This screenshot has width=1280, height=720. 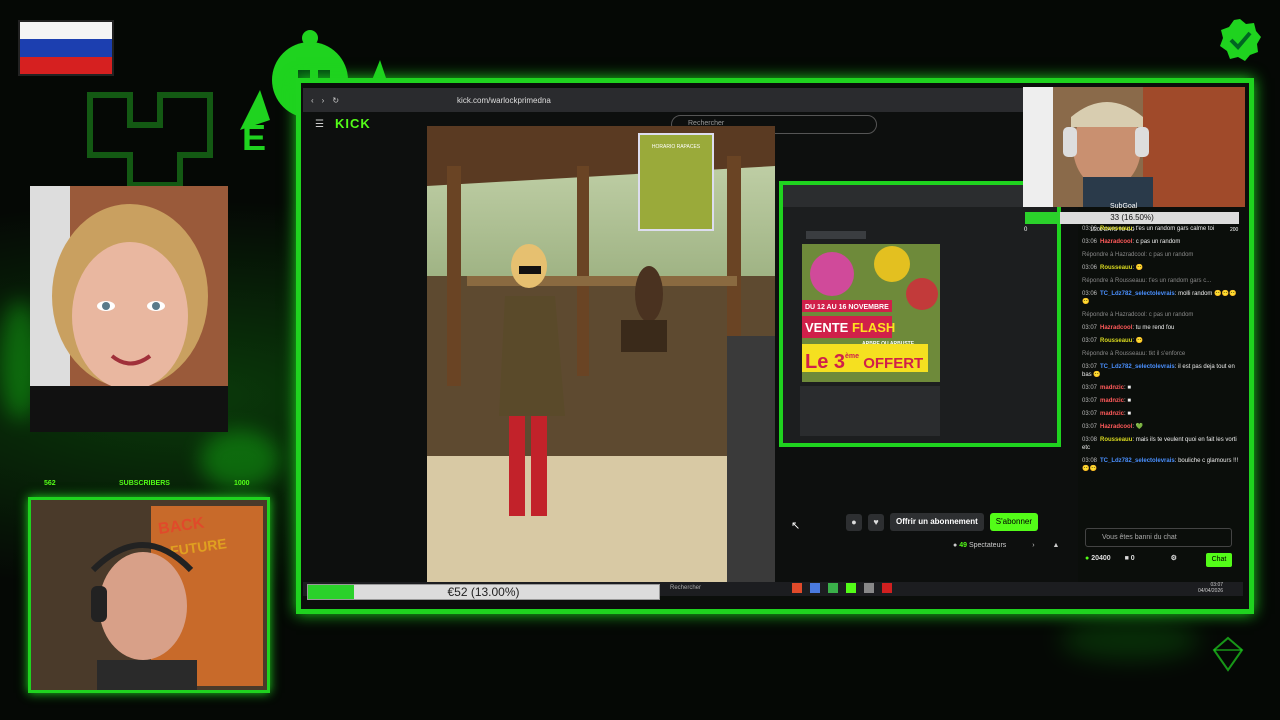 What do you see at coordinates (828, 327) in the screenshot?
I see `promo-headline-a: VENTE` at bounding box center [828, 327].